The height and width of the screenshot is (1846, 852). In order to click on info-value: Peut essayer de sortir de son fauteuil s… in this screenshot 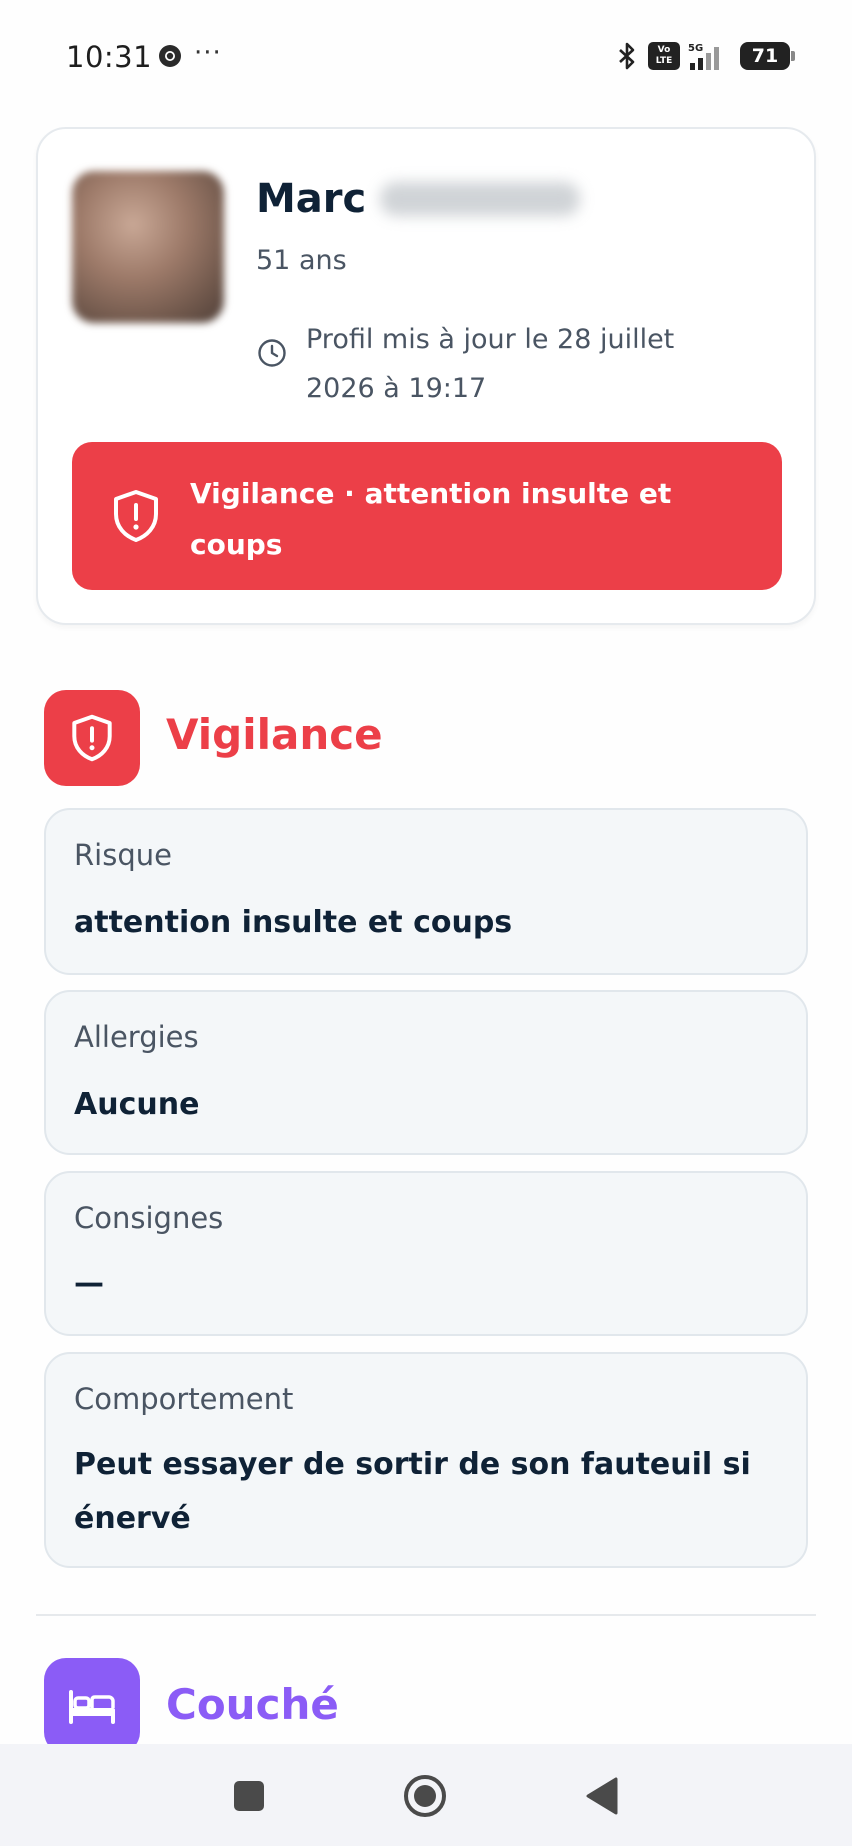, I will do `click(412, 1491)`.